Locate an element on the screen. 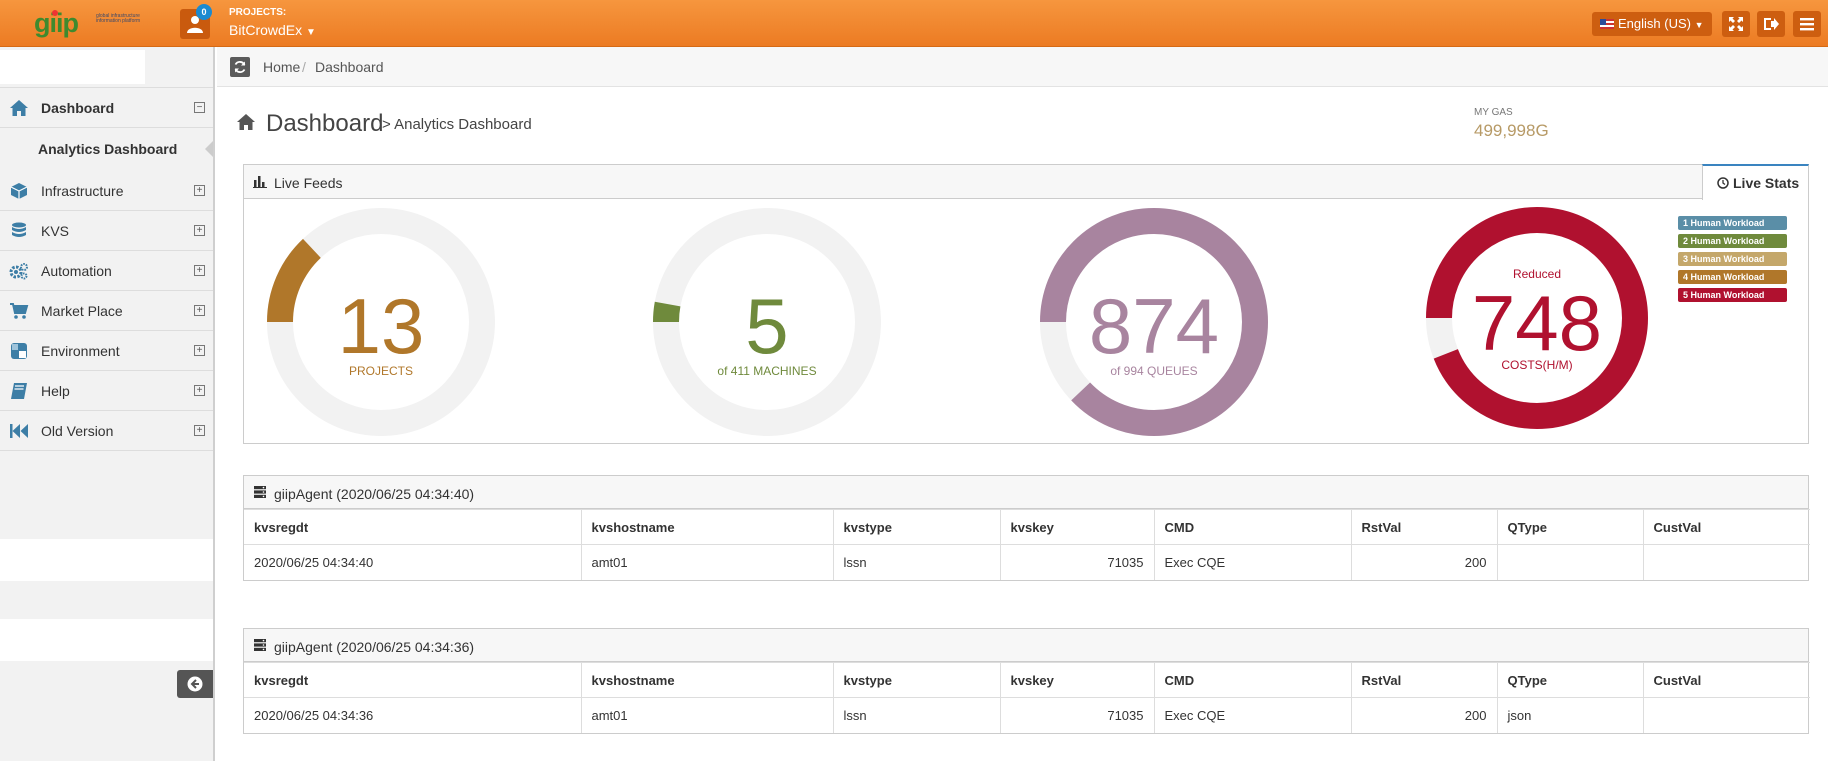  table-cell: lssn is located at coordinates (916, 715).